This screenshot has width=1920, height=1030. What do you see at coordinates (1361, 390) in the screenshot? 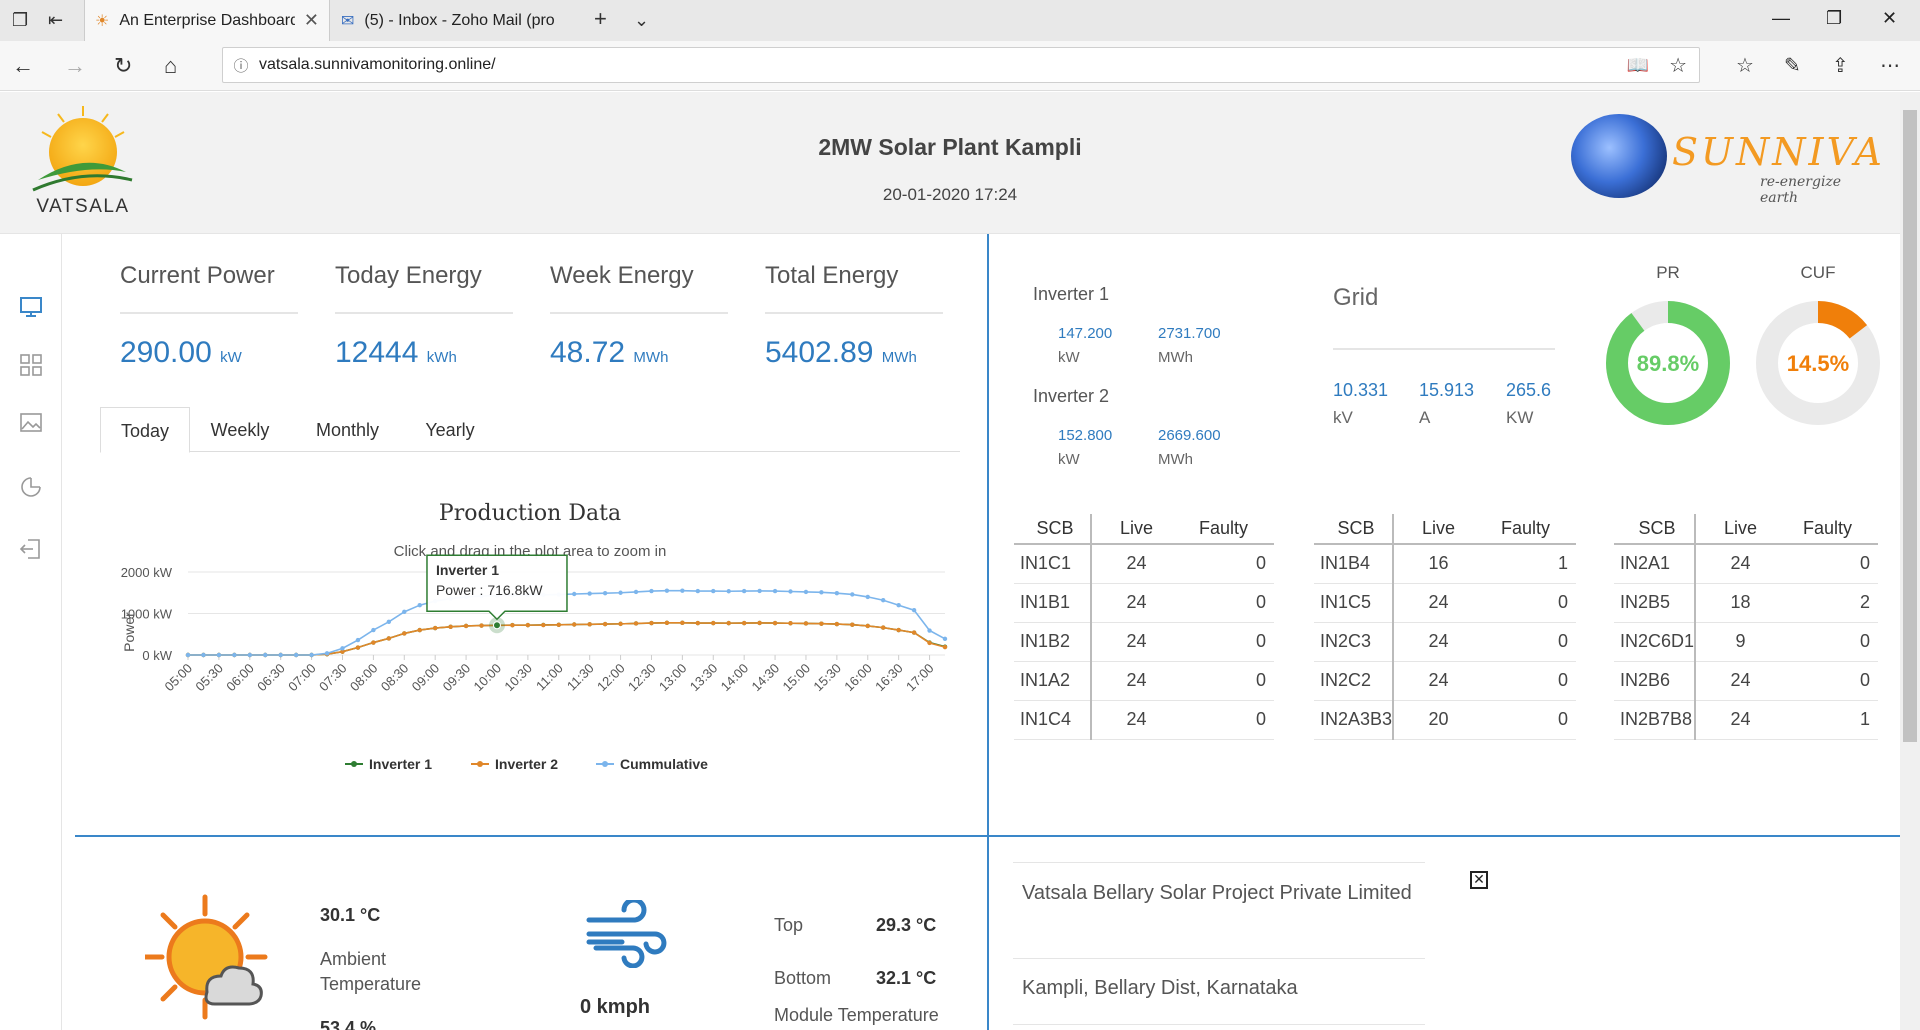
I see `grid-voltage: 10.331` at bounding box center [1361, 390].